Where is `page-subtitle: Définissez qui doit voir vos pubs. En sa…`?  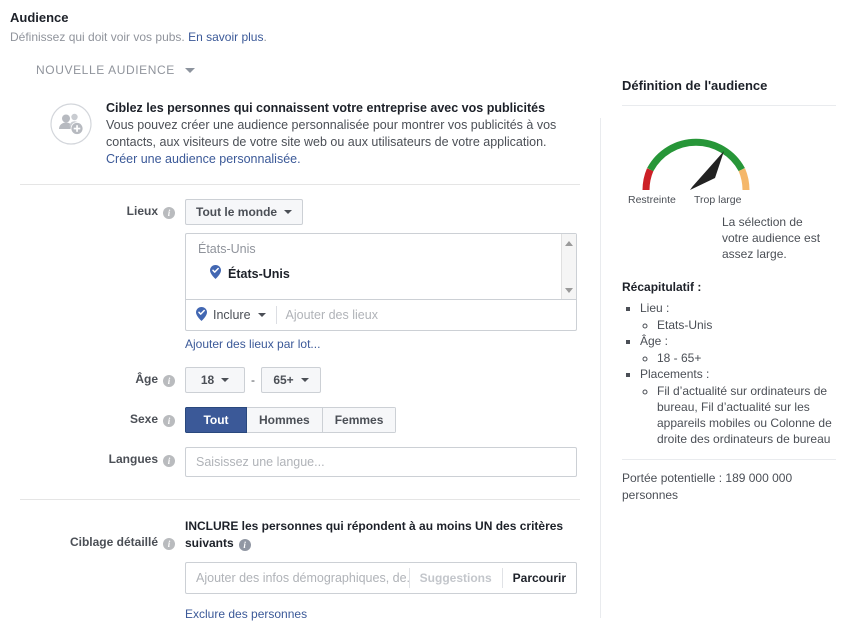 page-subtitle: Définissez qui doit voir vos pubs. En sa… is located at coordinates (434, 37).